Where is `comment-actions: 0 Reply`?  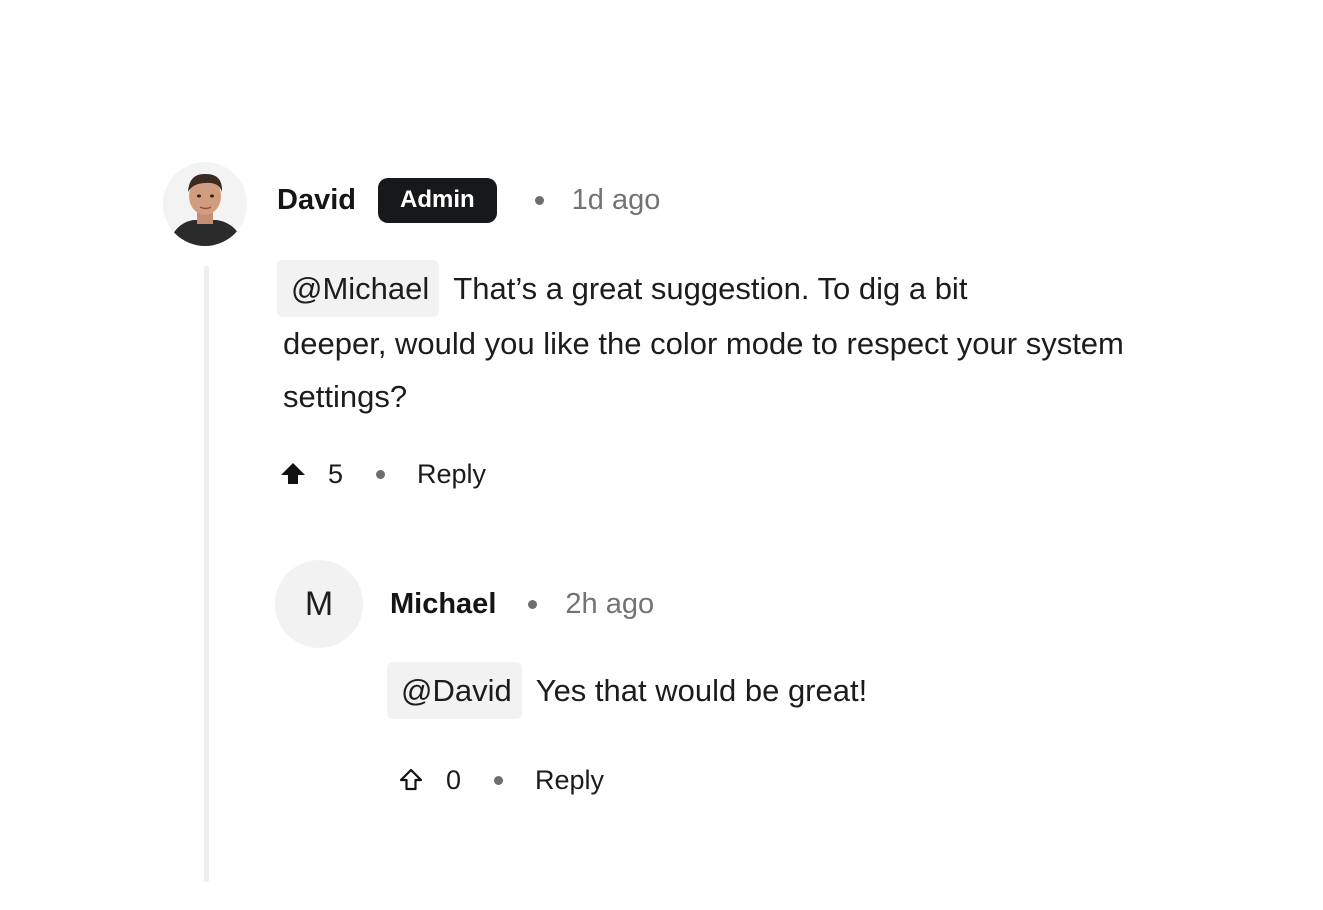 comment-actions: 0 Reply is located at coordinates (500, 780).